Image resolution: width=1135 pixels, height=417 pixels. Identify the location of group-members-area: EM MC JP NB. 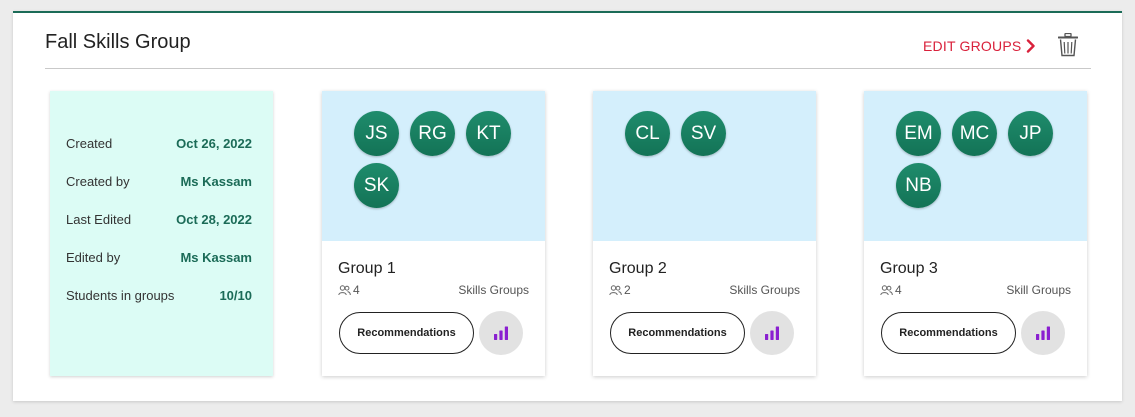
(975, 166).